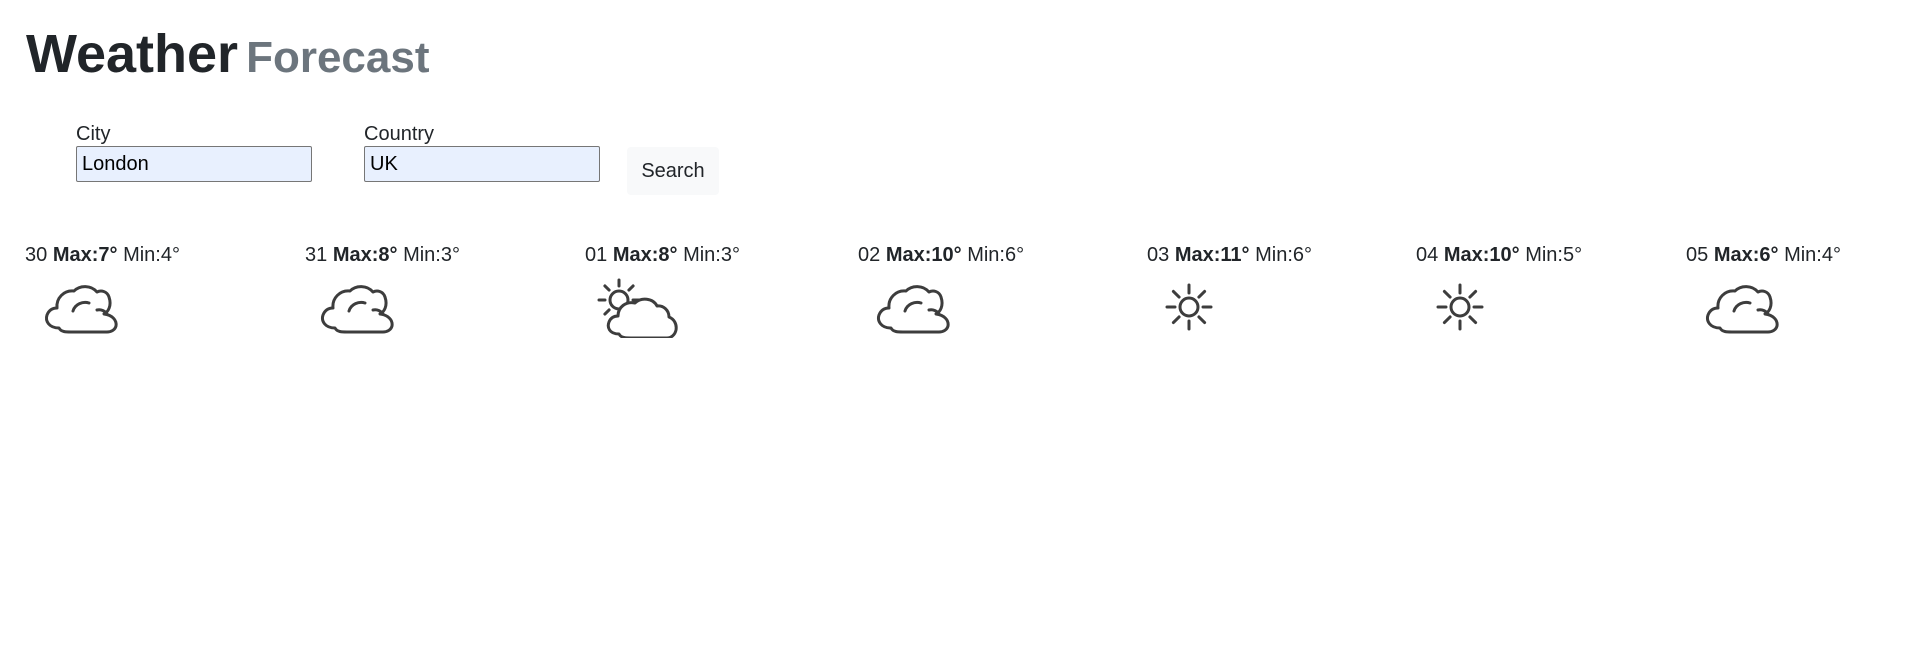  Describe the element at coordinates (132, 54) in the screenshot. I see `title-main: Weather` at that location.